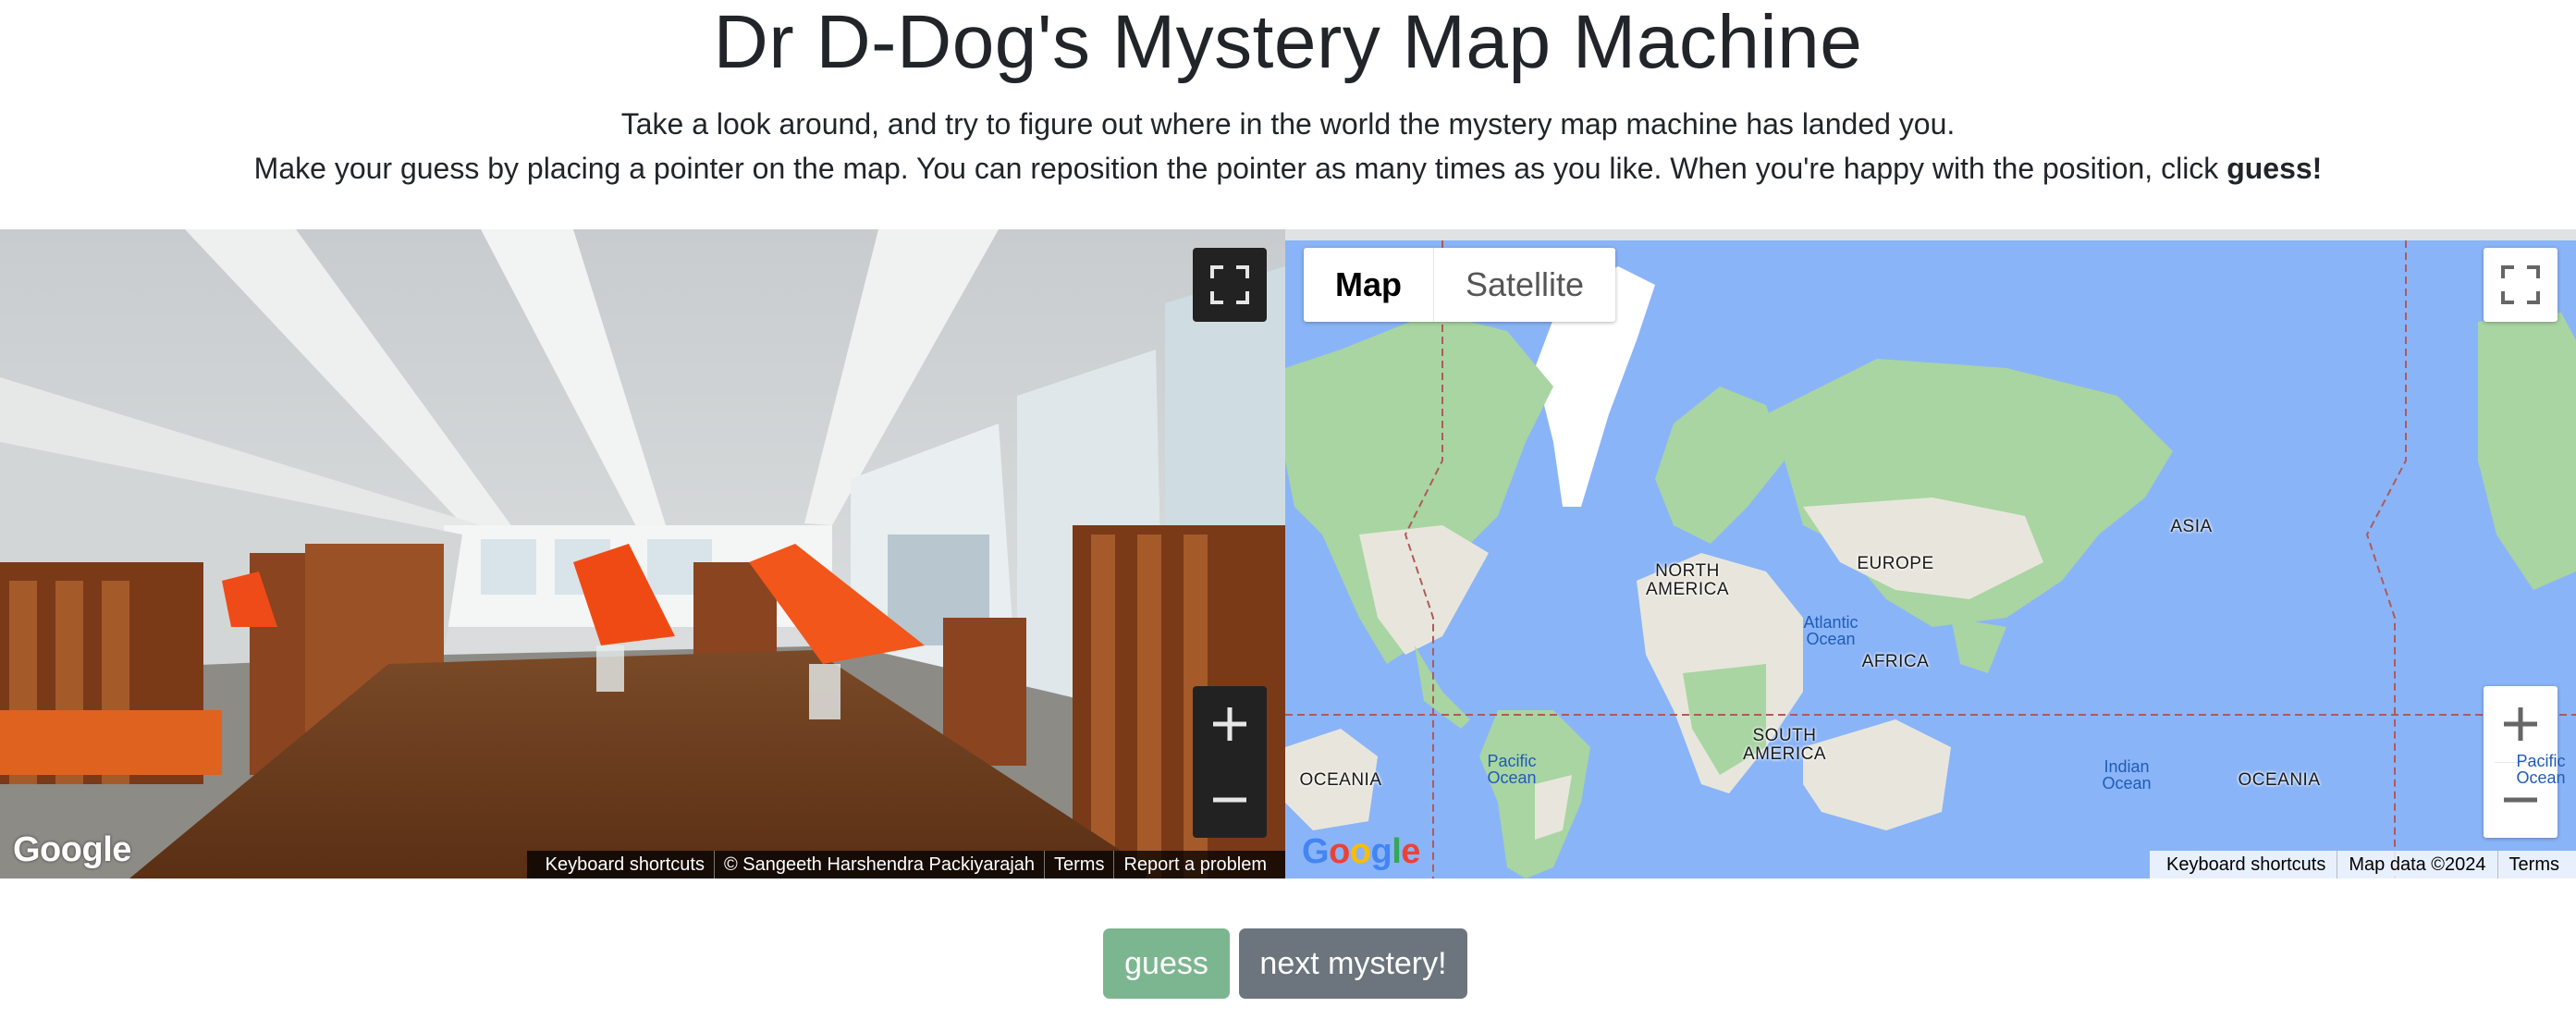 The height and width of the screenshot is (1032, 2576). I want to click on label-north-america: NORTH AMERICA, so click(1687, 580).